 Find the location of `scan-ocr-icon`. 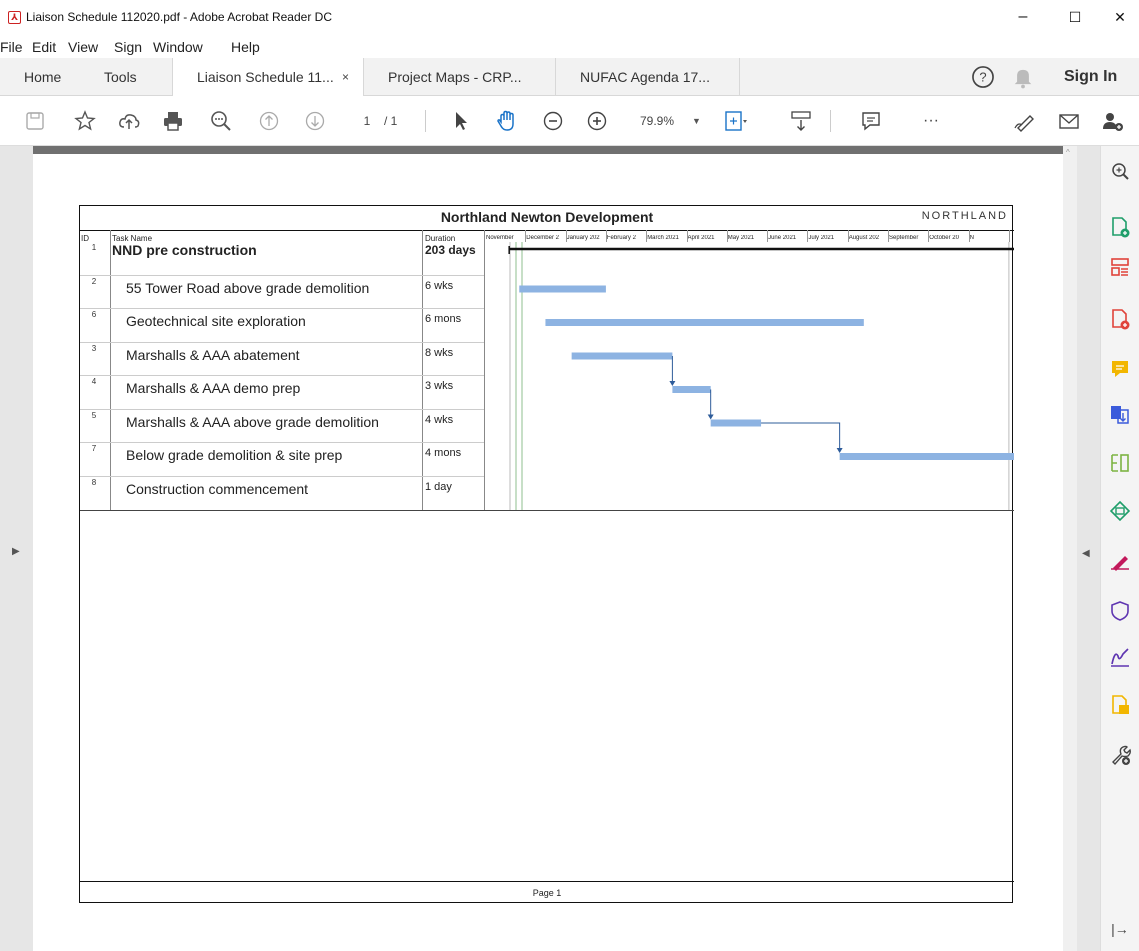

scan-ocr-icon is located at coordinates (1120, 511).